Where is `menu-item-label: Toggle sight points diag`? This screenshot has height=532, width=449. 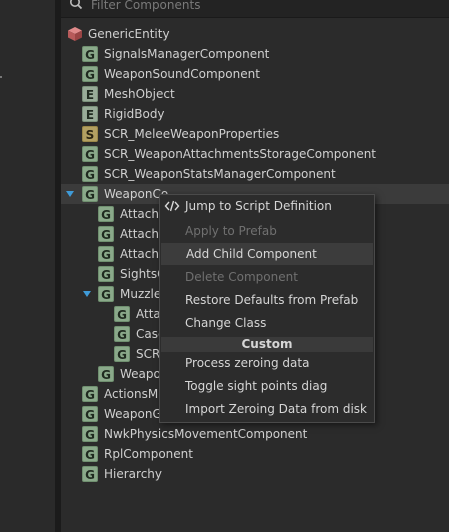
menu-item-label: Toggle sight points diag is located at coordinates (256, 386).